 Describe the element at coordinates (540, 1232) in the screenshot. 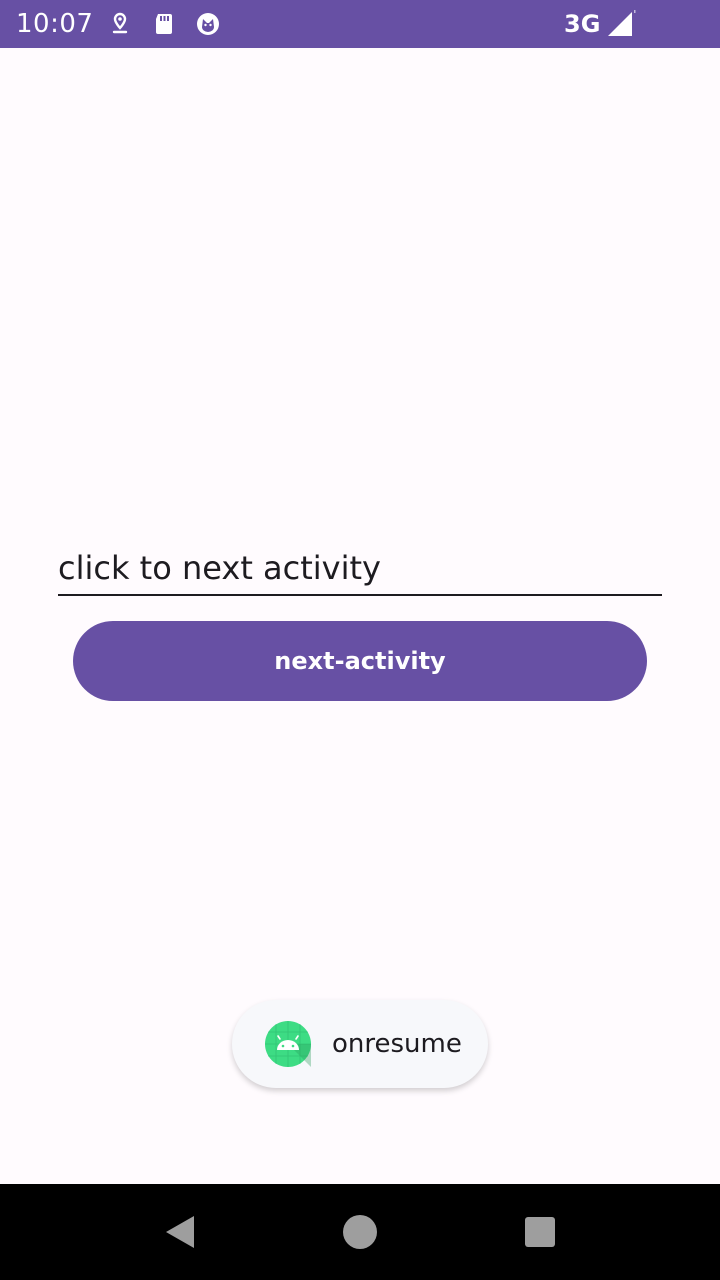

I see `recents-icon` at that location.